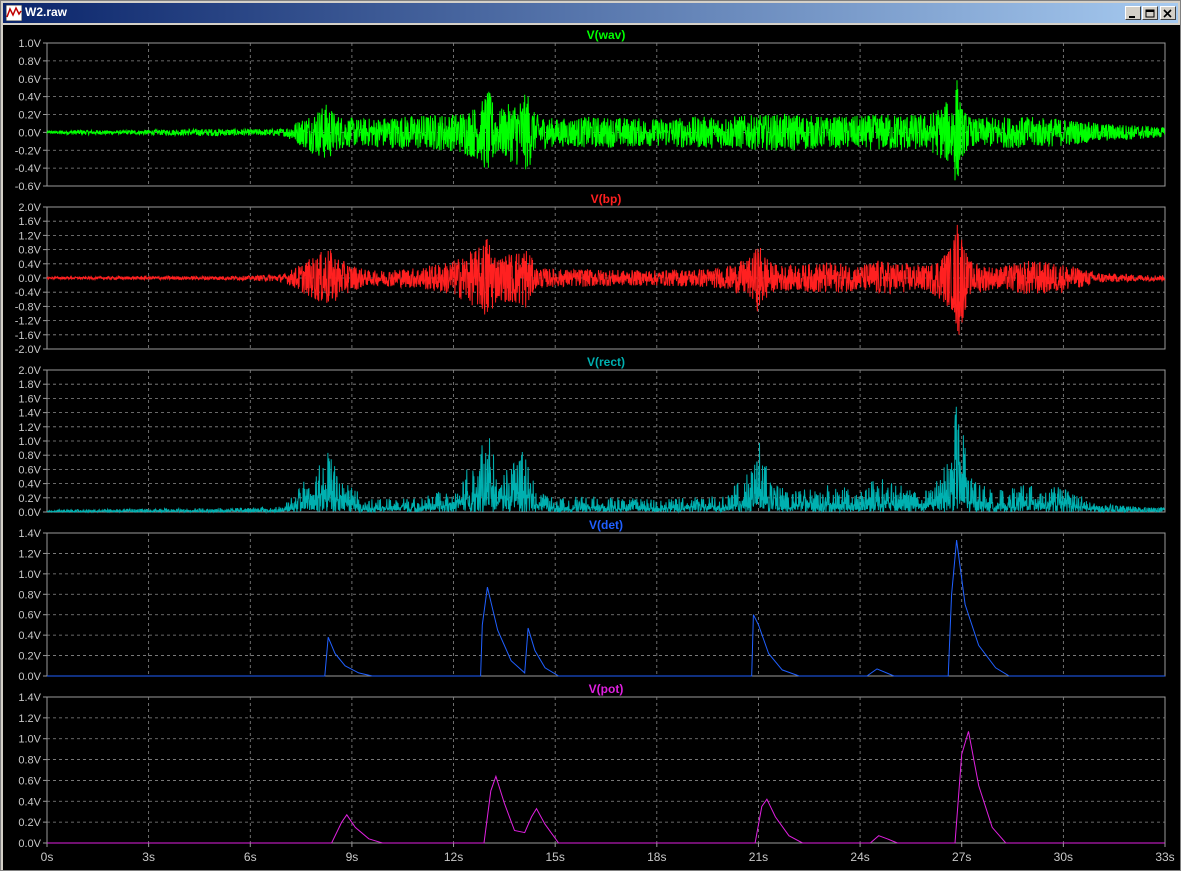 This screenshot has width=1181, height=871. I want to click on close-button, so click(1168, 13).